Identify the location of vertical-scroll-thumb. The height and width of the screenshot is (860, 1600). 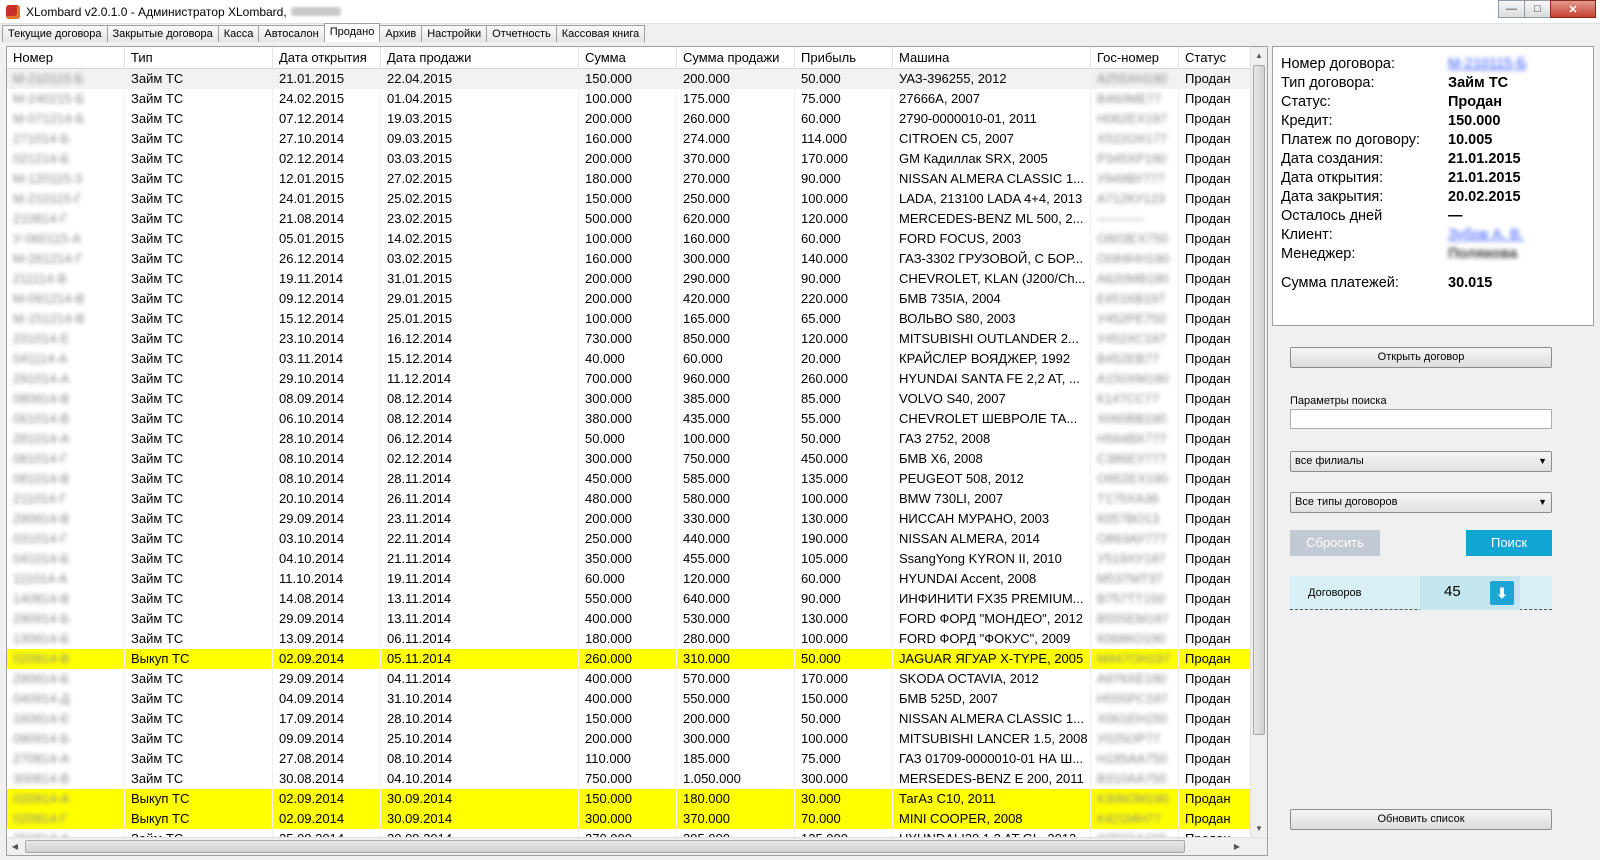
(1259, 400).